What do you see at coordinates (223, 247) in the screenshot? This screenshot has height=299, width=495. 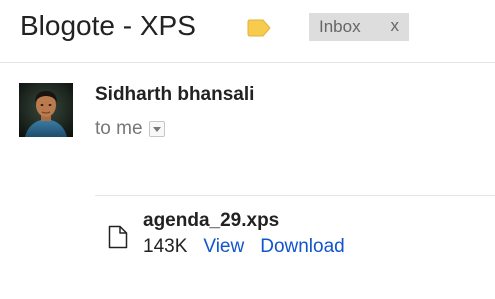 I see `view-attachment-link: View` at bounding box center [223, 247].